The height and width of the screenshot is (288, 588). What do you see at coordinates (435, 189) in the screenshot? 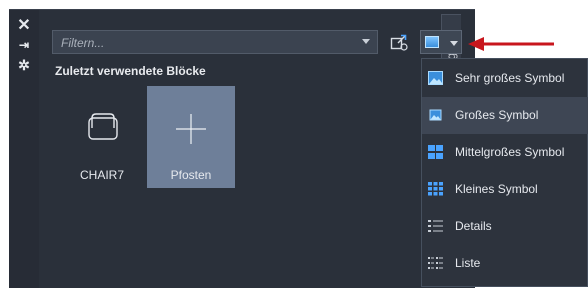
I see `small-icons-icon` at bounding box center [435, 189].